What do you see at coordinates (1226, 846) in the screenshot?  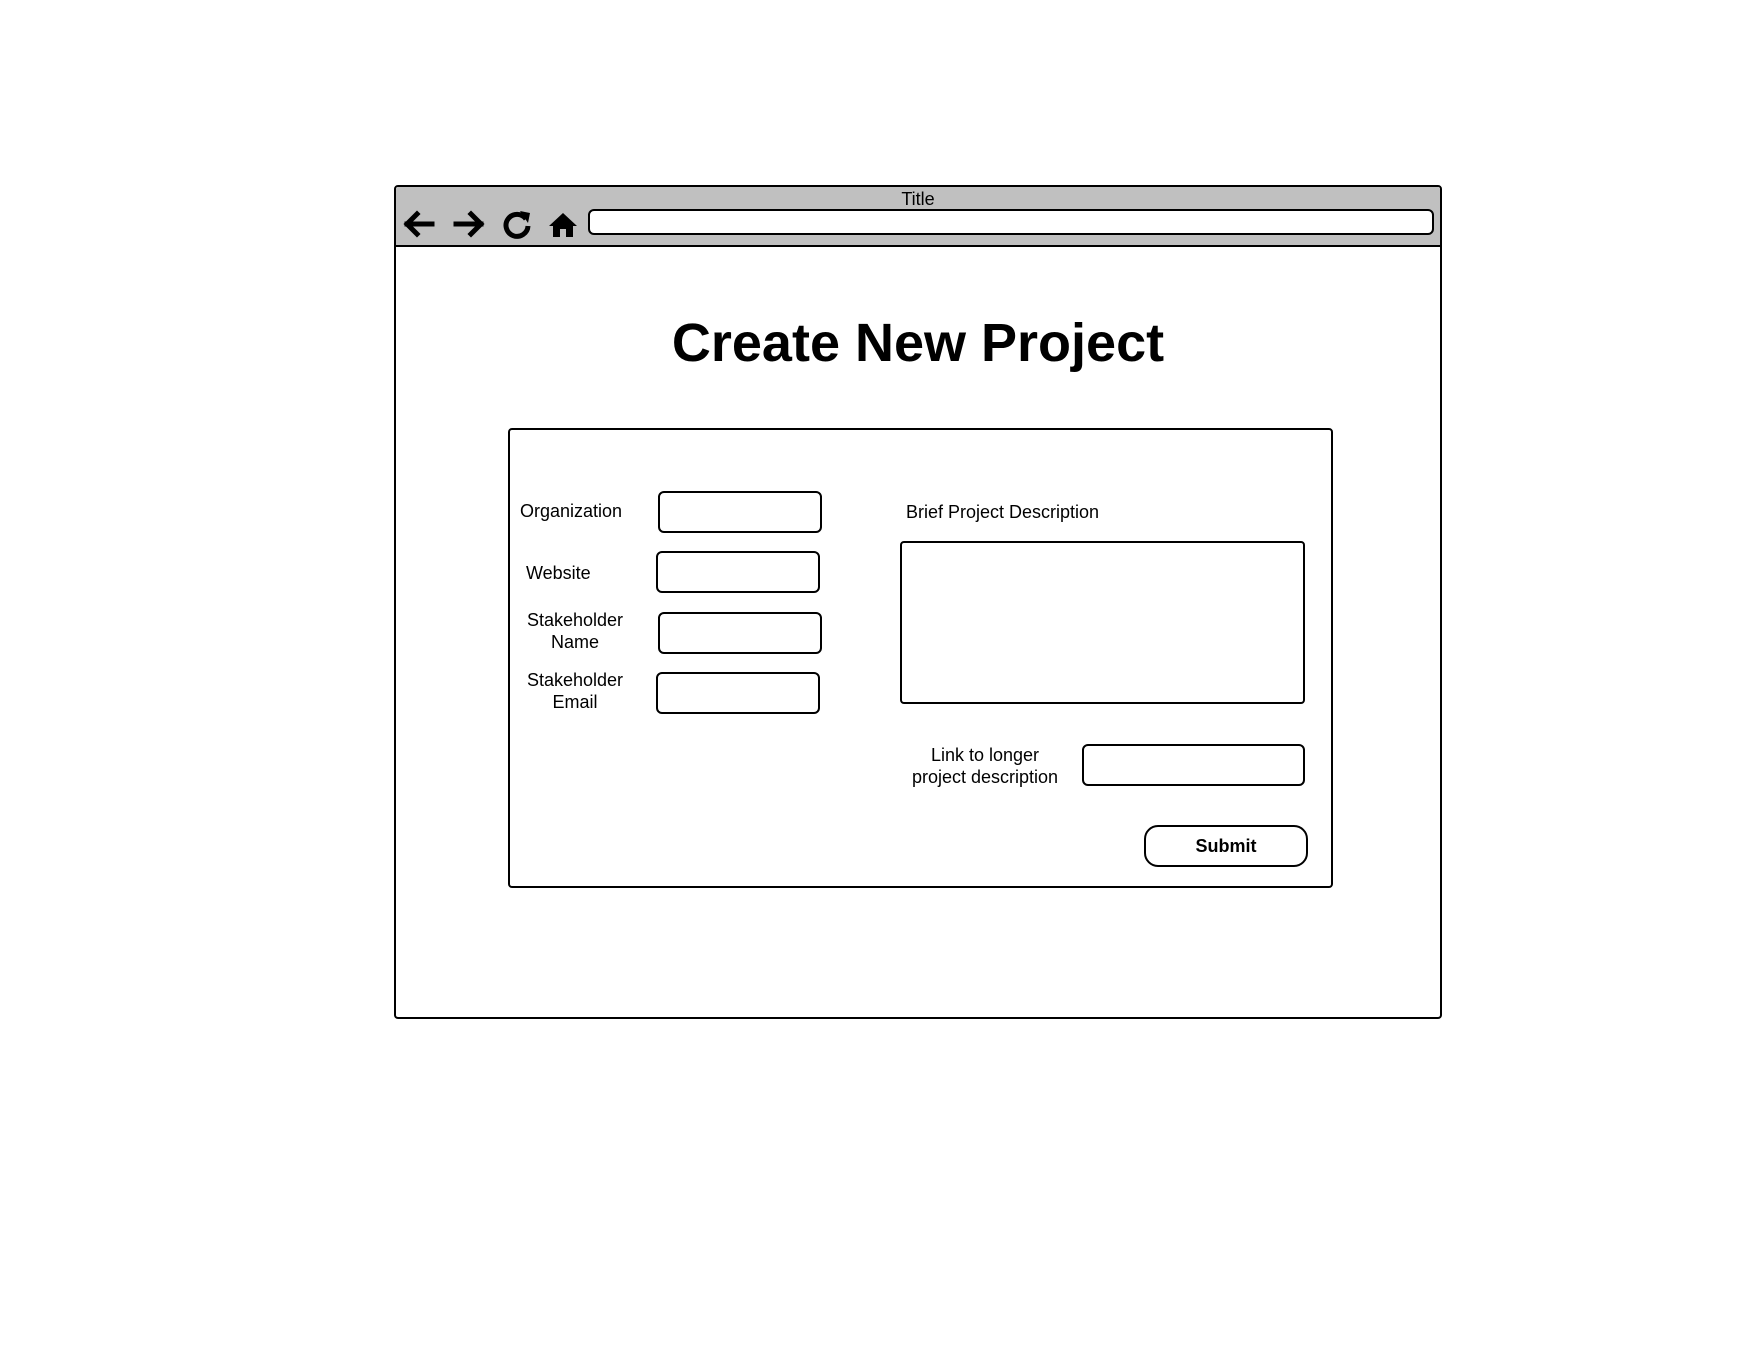 I see `submit-button: Submit` at bounding box center [1226, 846].